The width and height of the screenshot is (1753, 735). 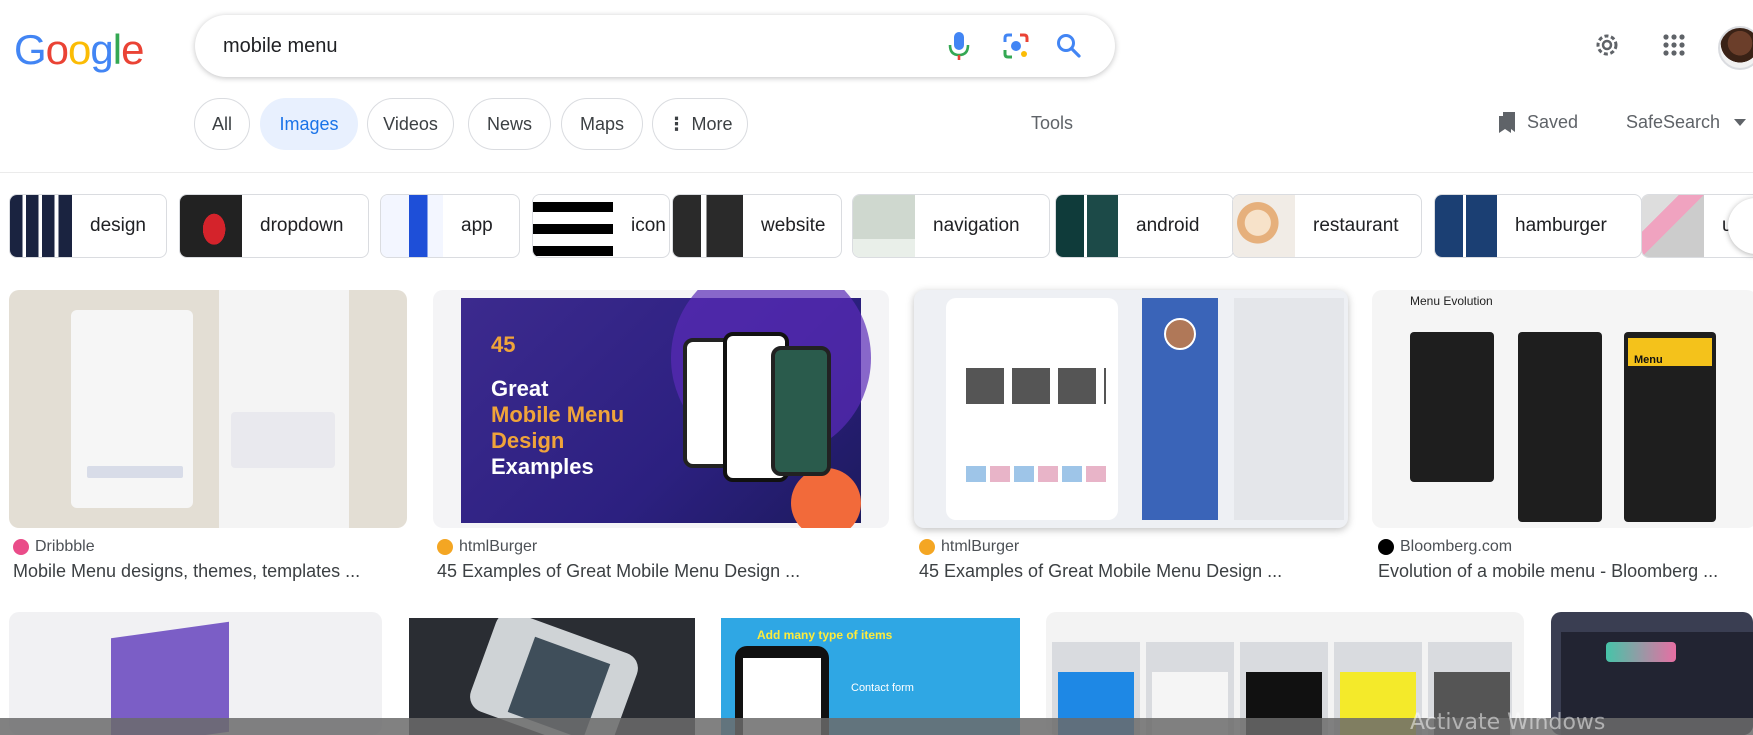 I want to click on header-divider, so click(x=876, y=172).